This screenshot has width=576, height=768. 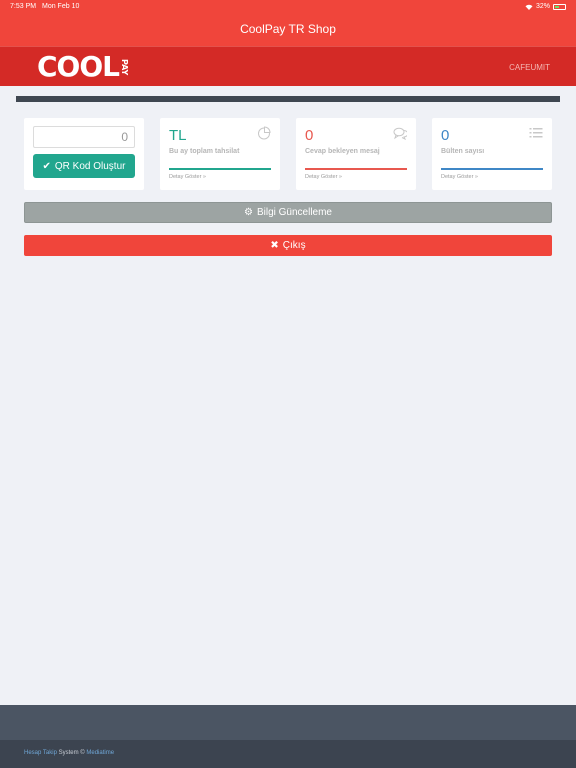 What do you see at coordinates (274, 245) in the screenshot?
I see `close-icon: ✖` at bounding box center [274, 245].